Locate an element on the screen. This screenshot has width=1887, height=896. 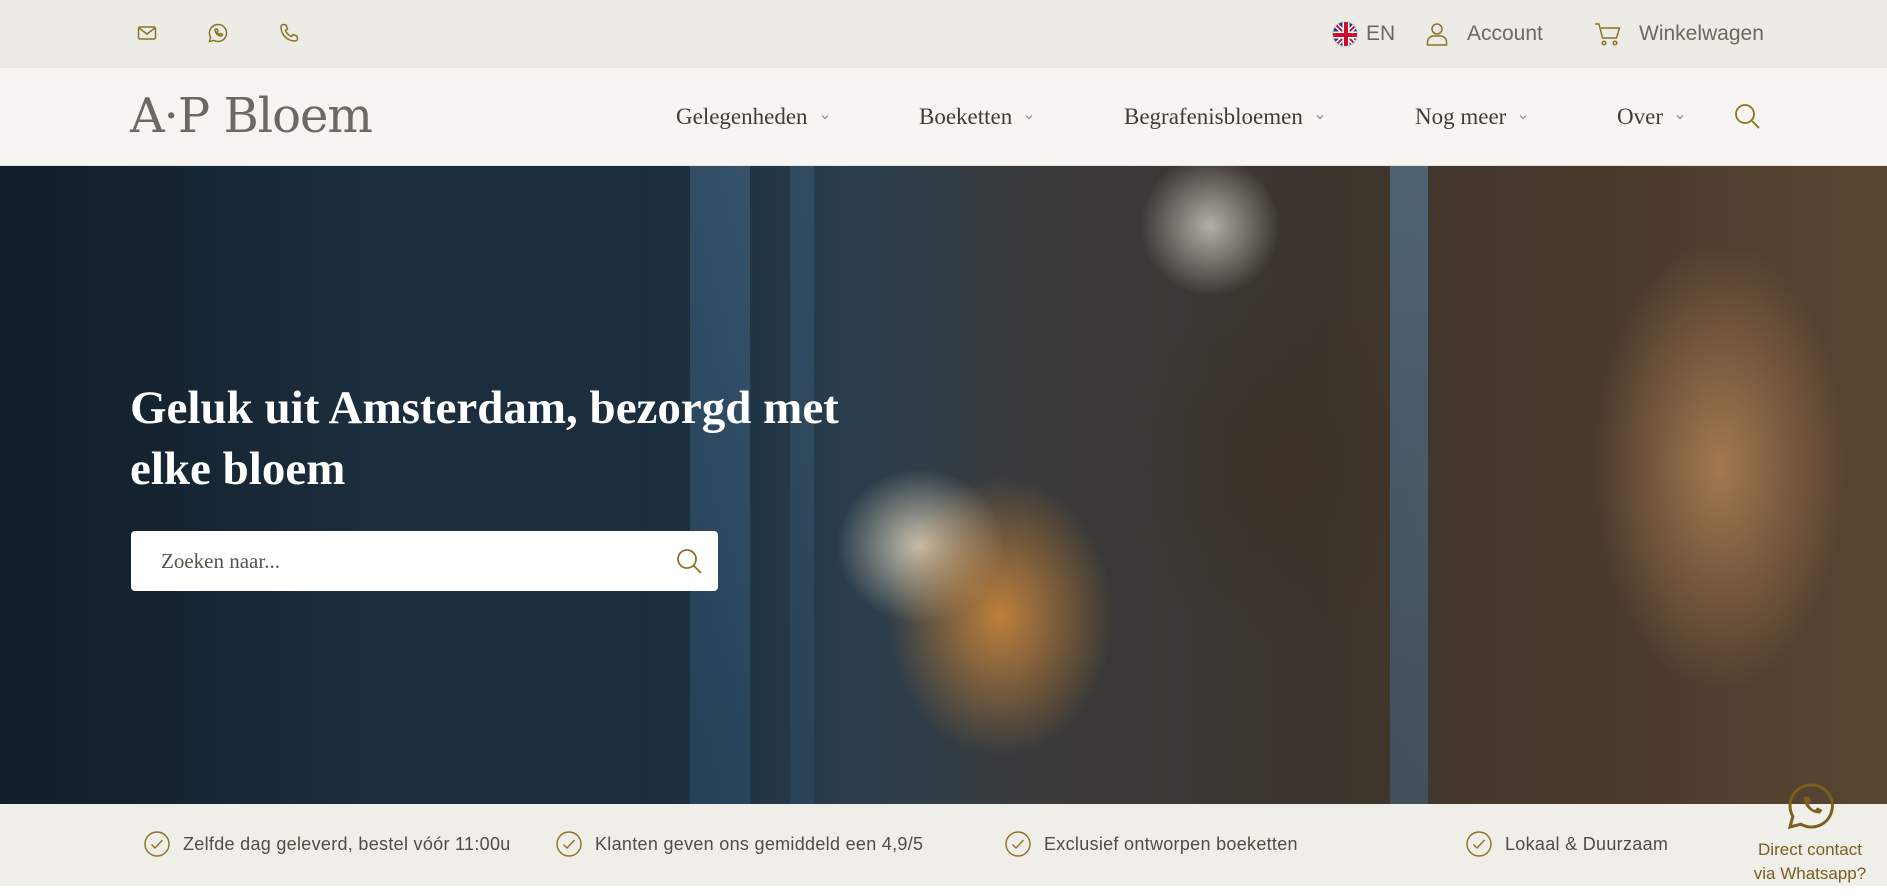
usp-text: Lokaal & Duurzaam is located at coordinates (1587, 843).